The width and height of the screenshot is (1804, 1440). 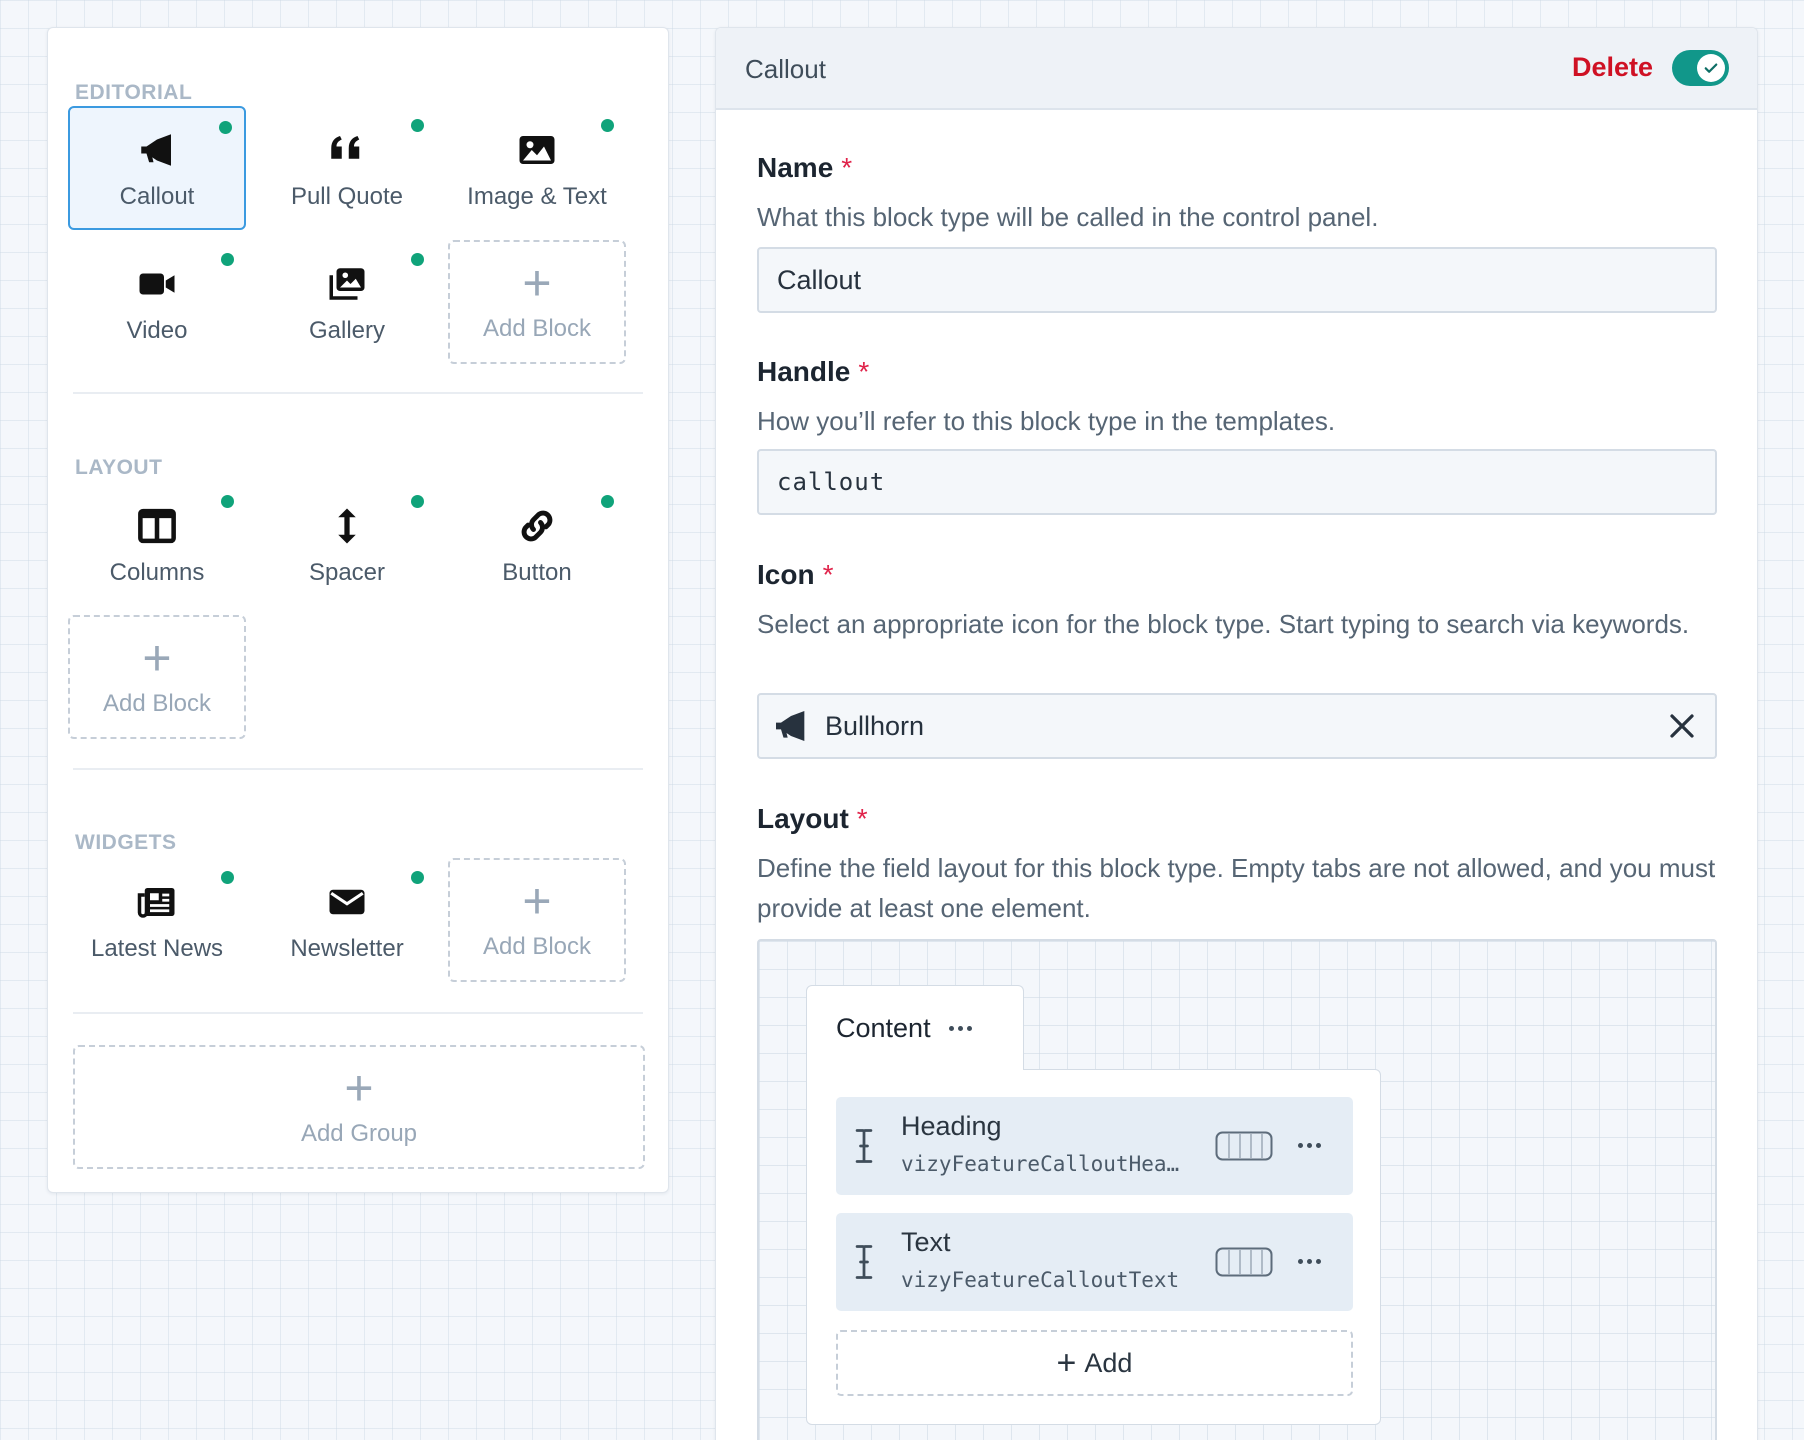 I want to click on name-input: Callout, so click(x=1237, y=280).